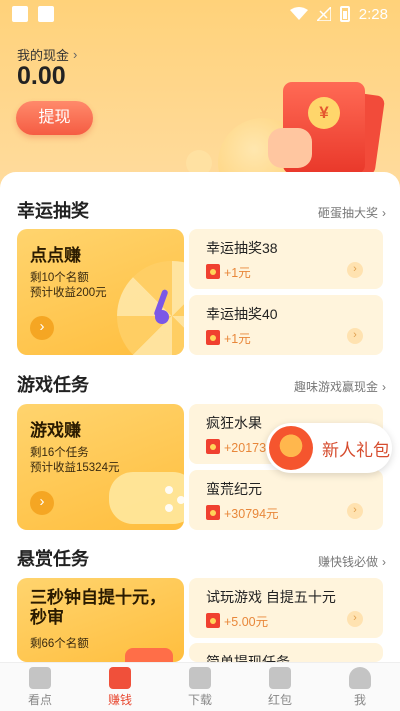  I want to click on nav-news: 看点, so click(40, 687).